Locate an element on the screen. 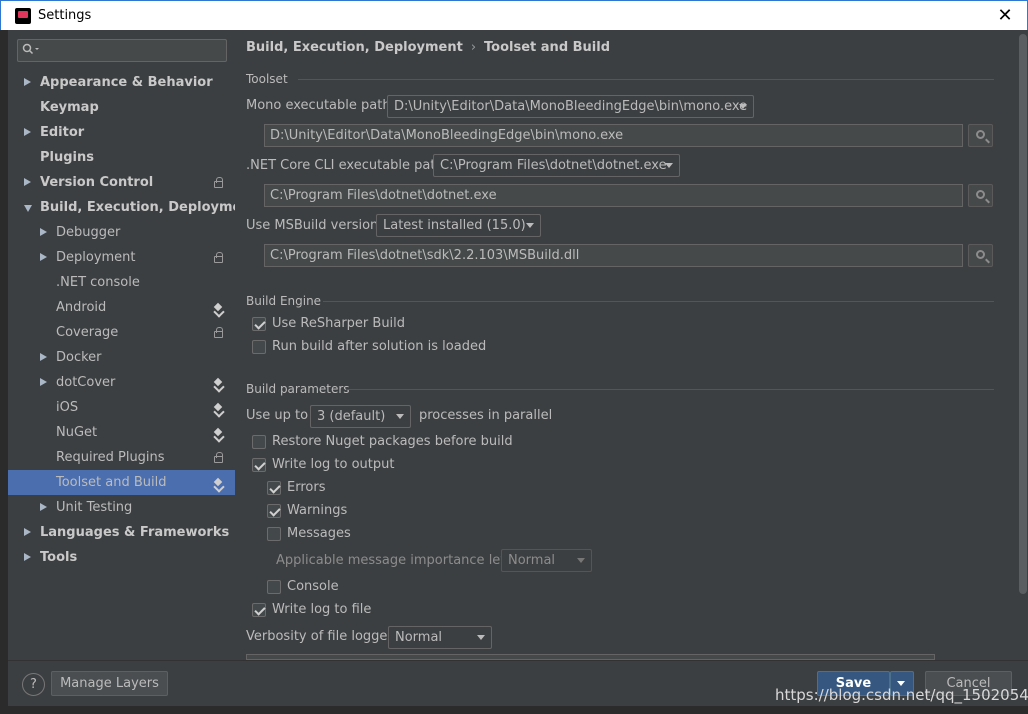 The width and height of the screenshot is (1028, 714). tree-item-android: Android is located at coordinates (121, 307).